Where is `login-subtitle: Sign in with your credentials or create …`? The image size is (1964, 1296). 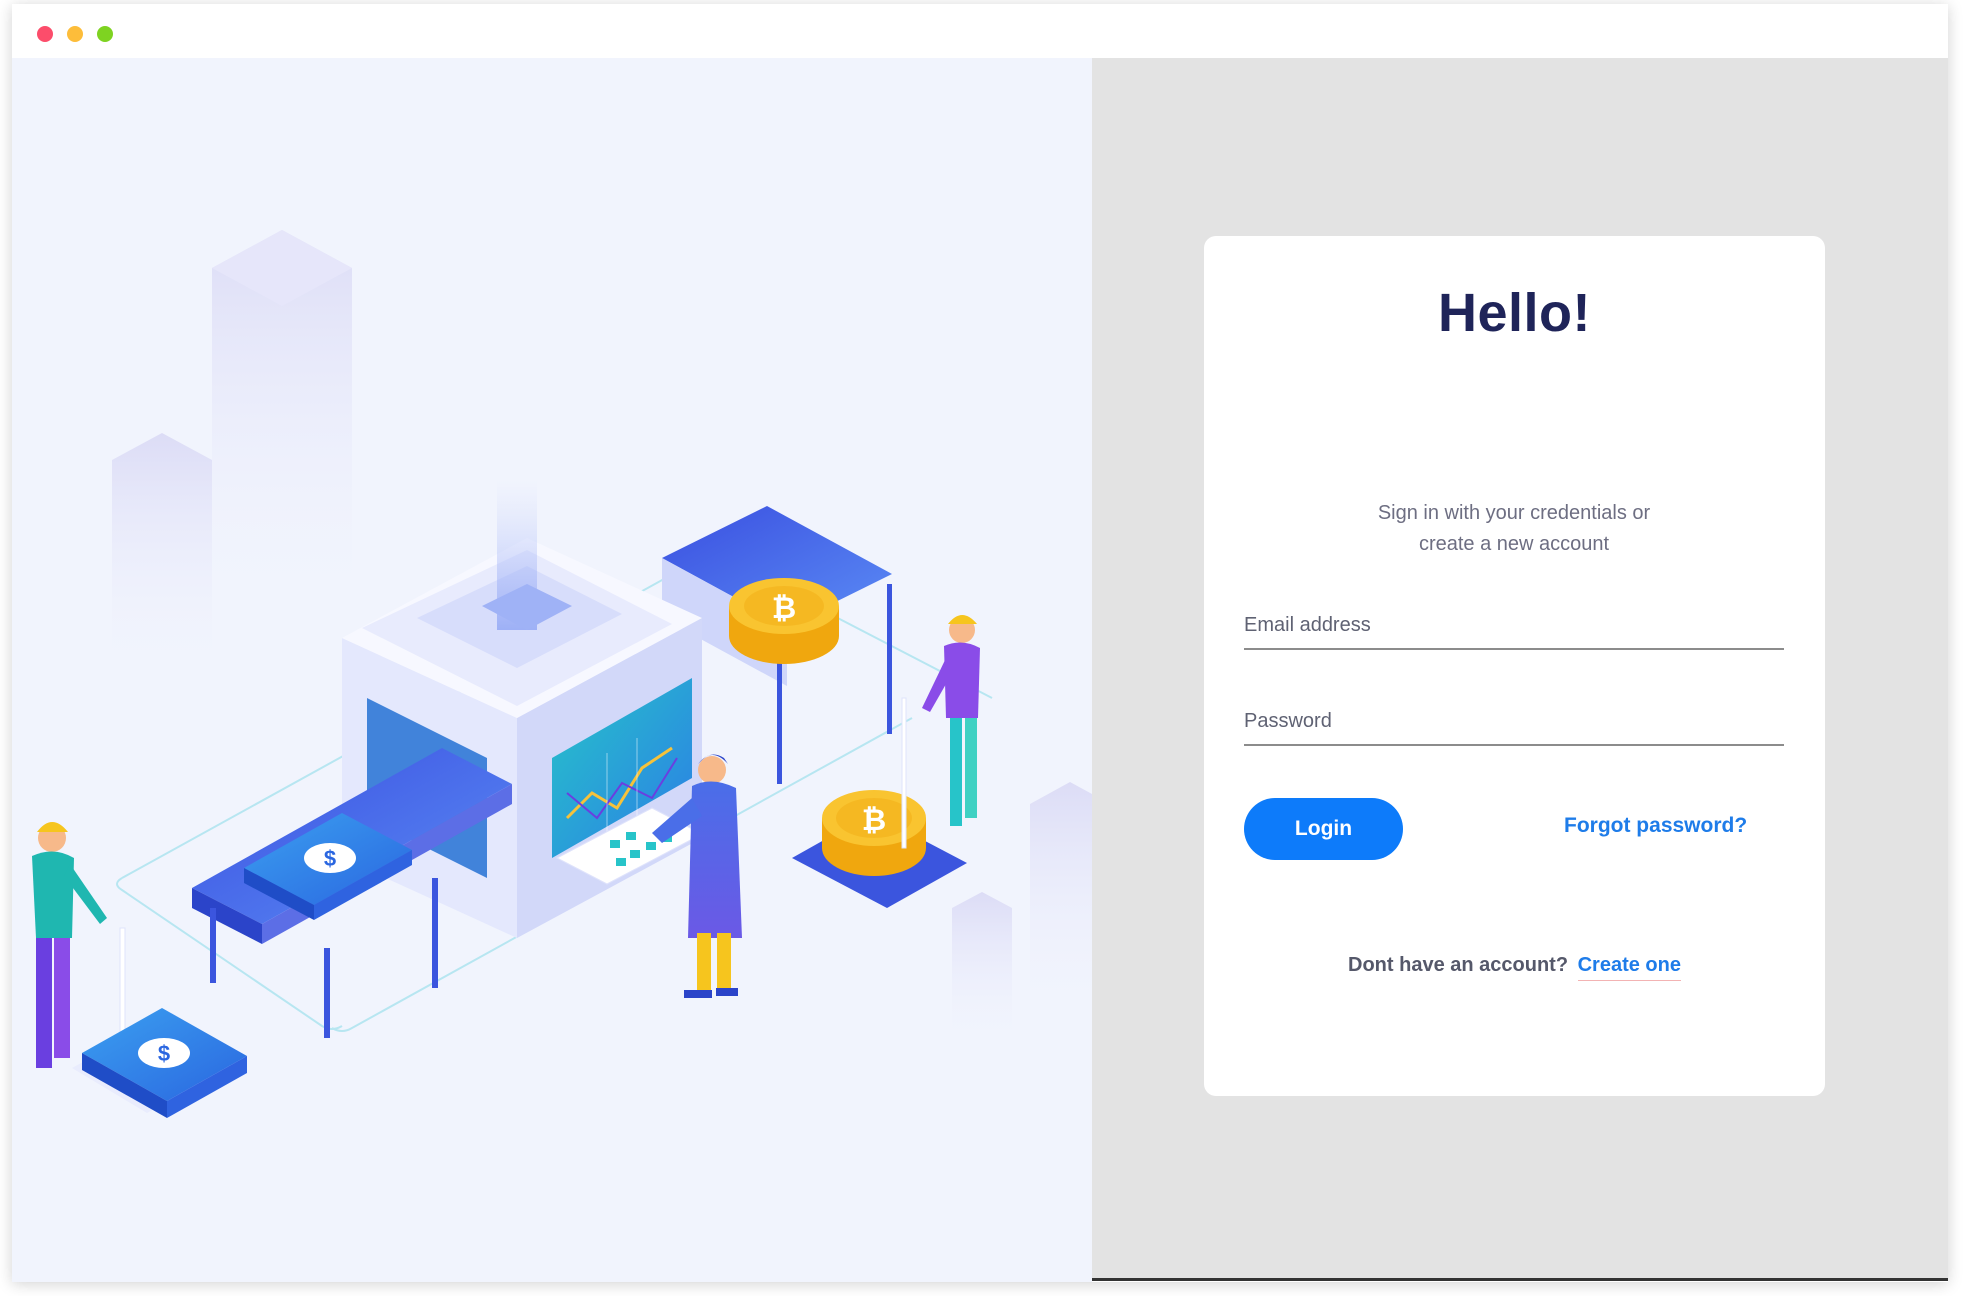
login-subtitle: Sign in with your credentials or create … is located at coordinates (1514, 528).